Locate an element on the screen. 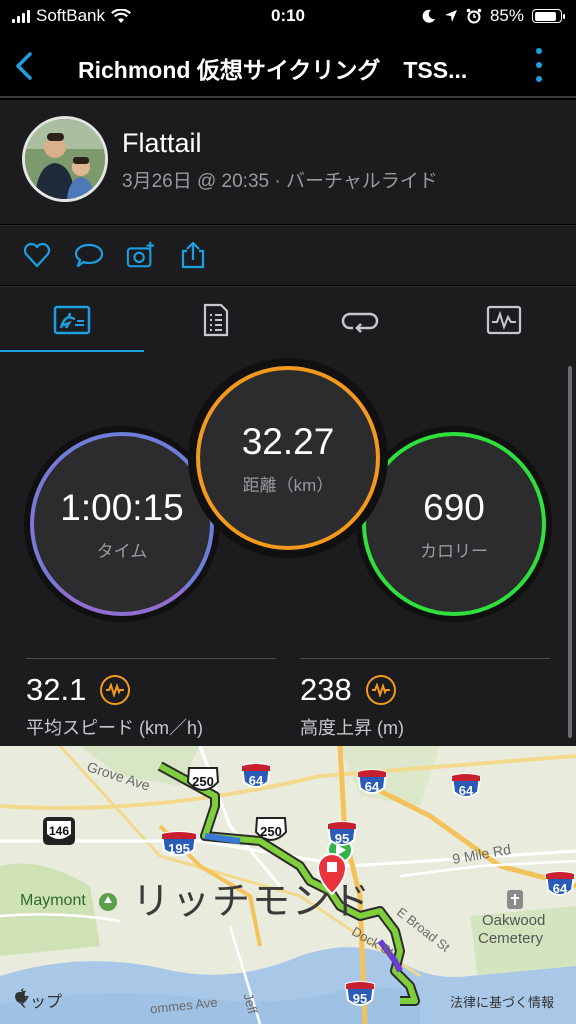 Image resolution: width=576 pixels, height=1024 pixels. tab-details is located at coordinates (216, 320).